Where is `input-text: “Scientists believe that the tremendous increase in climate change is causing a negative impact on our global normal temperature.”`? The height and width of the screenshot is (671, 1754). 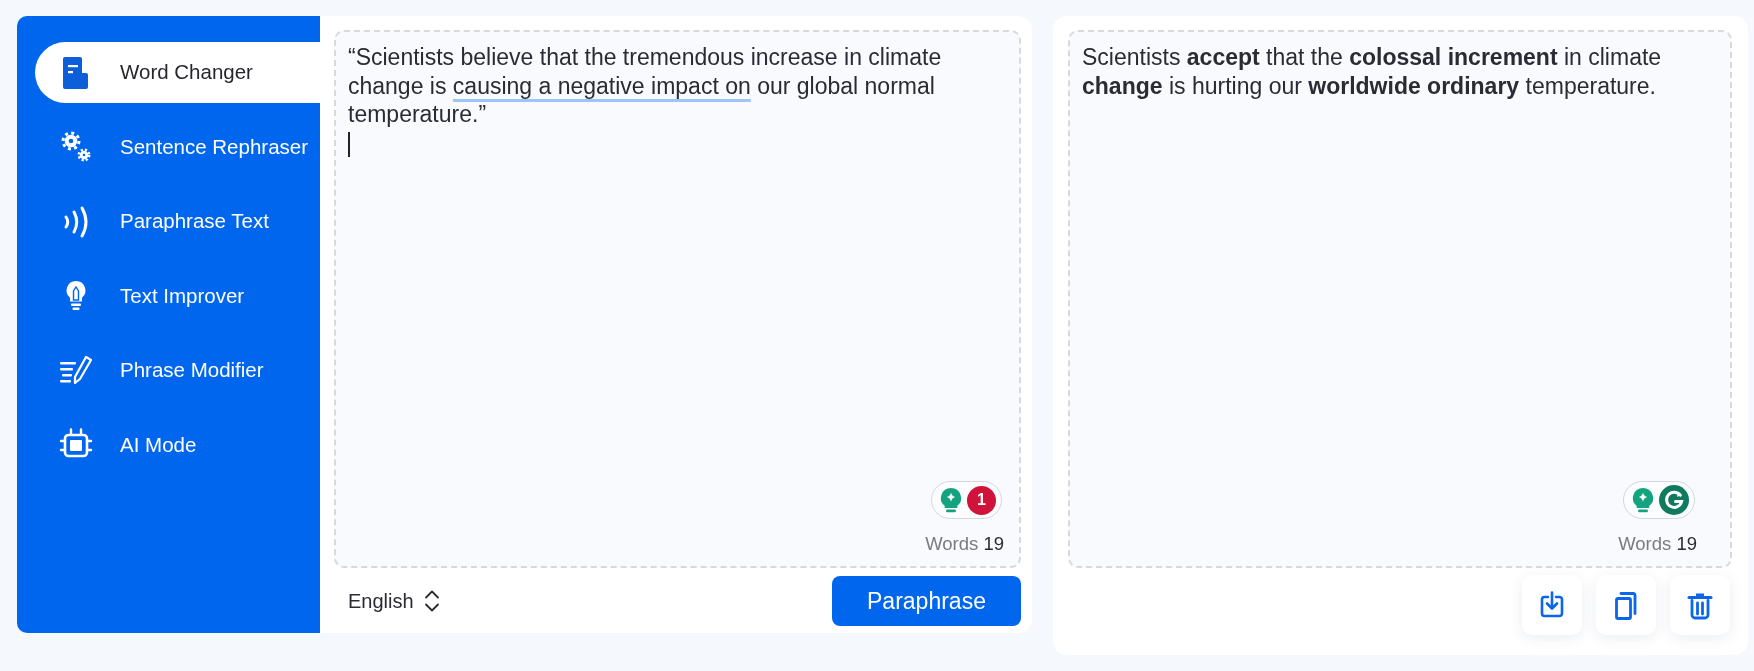
input-text: “Scientists believe that the tremendous increase in climate change is causing a negative impact on our global normal temperature.” is located at coordinates (645, 86).